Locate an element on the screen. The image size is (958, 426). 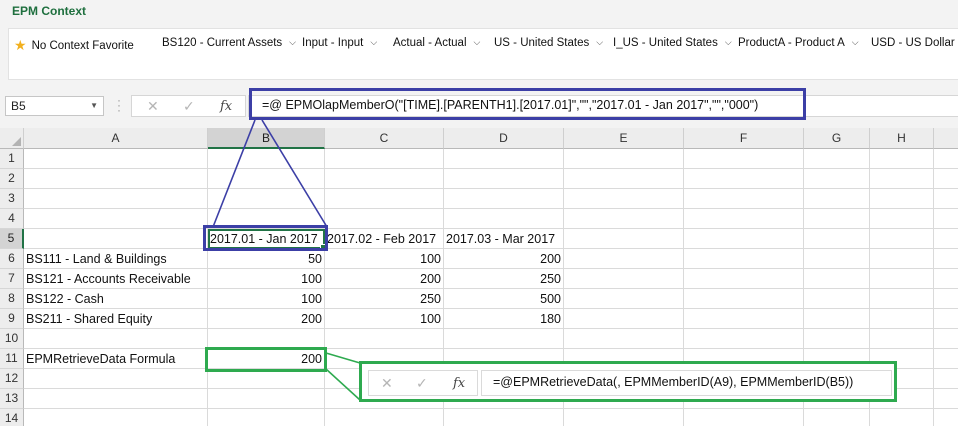
context-dimension-label: US - United States is located at coordinates (542, 43).